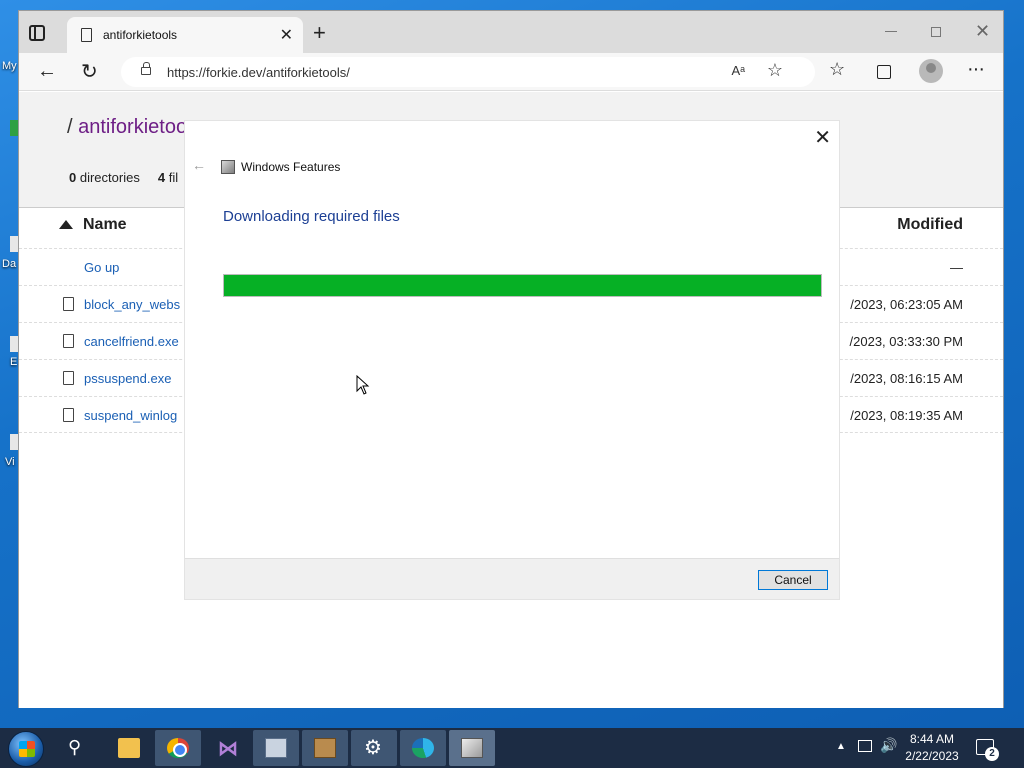 The height and width of the screenshot is (768, 1024). I want to click on tab-antiforkietools: antiforkietools ✕, so click(185, 35).